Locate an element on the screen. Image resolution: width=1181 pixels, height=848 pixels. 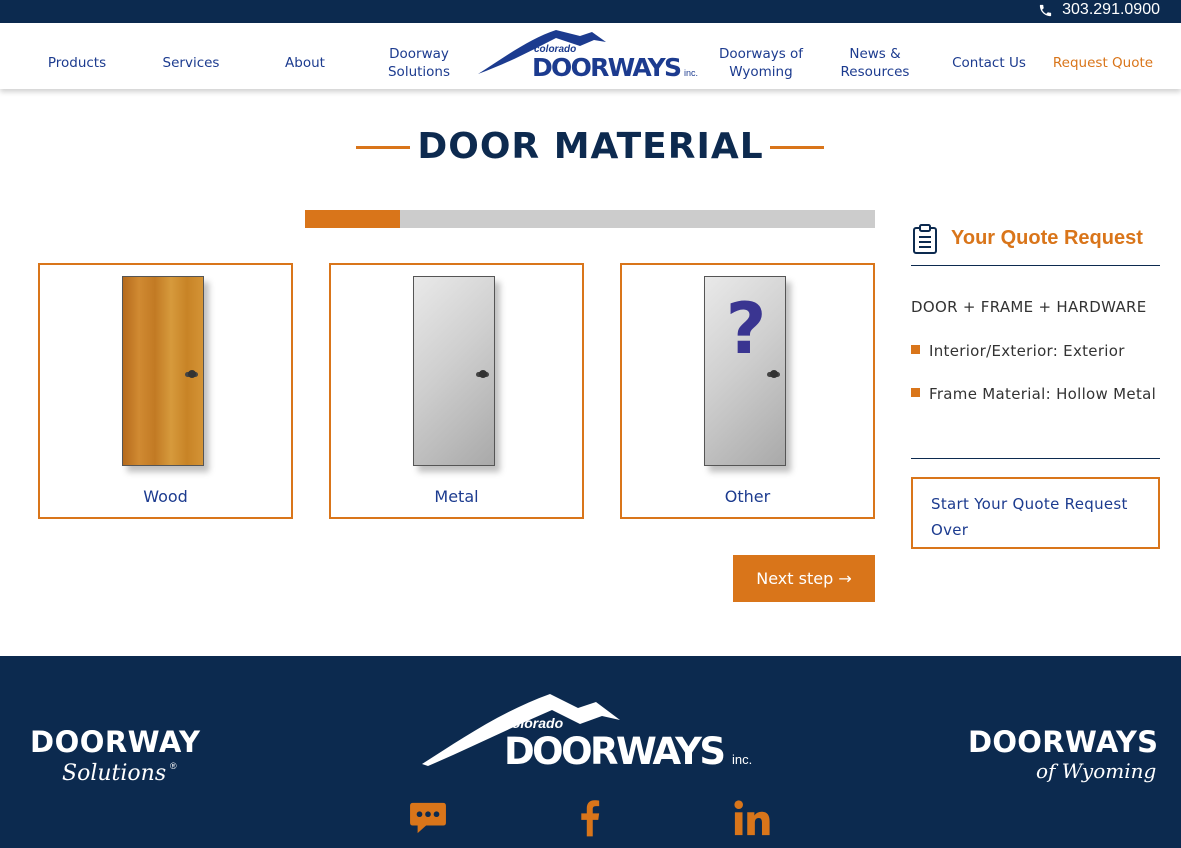
footer-right-logo-script: of Wyoming is located at coordinates (1096, 771).